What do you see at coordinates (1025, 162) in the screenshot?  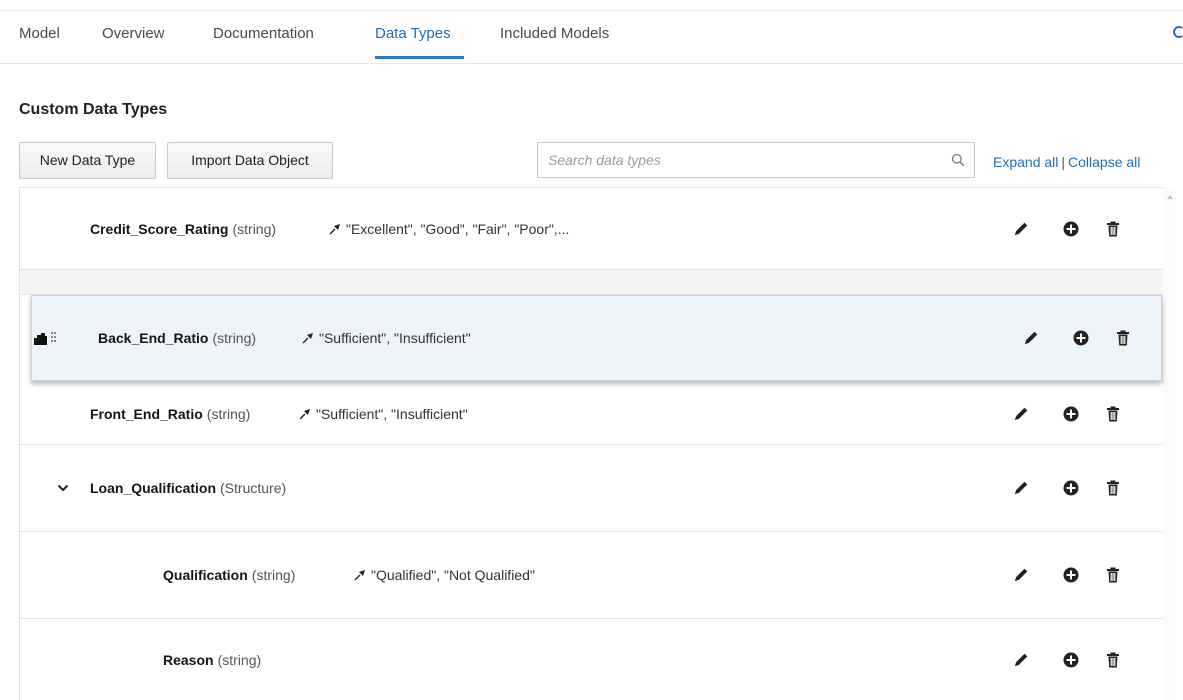 I see `expand-all-link: Expand all` at bounding box center [1025, 162].